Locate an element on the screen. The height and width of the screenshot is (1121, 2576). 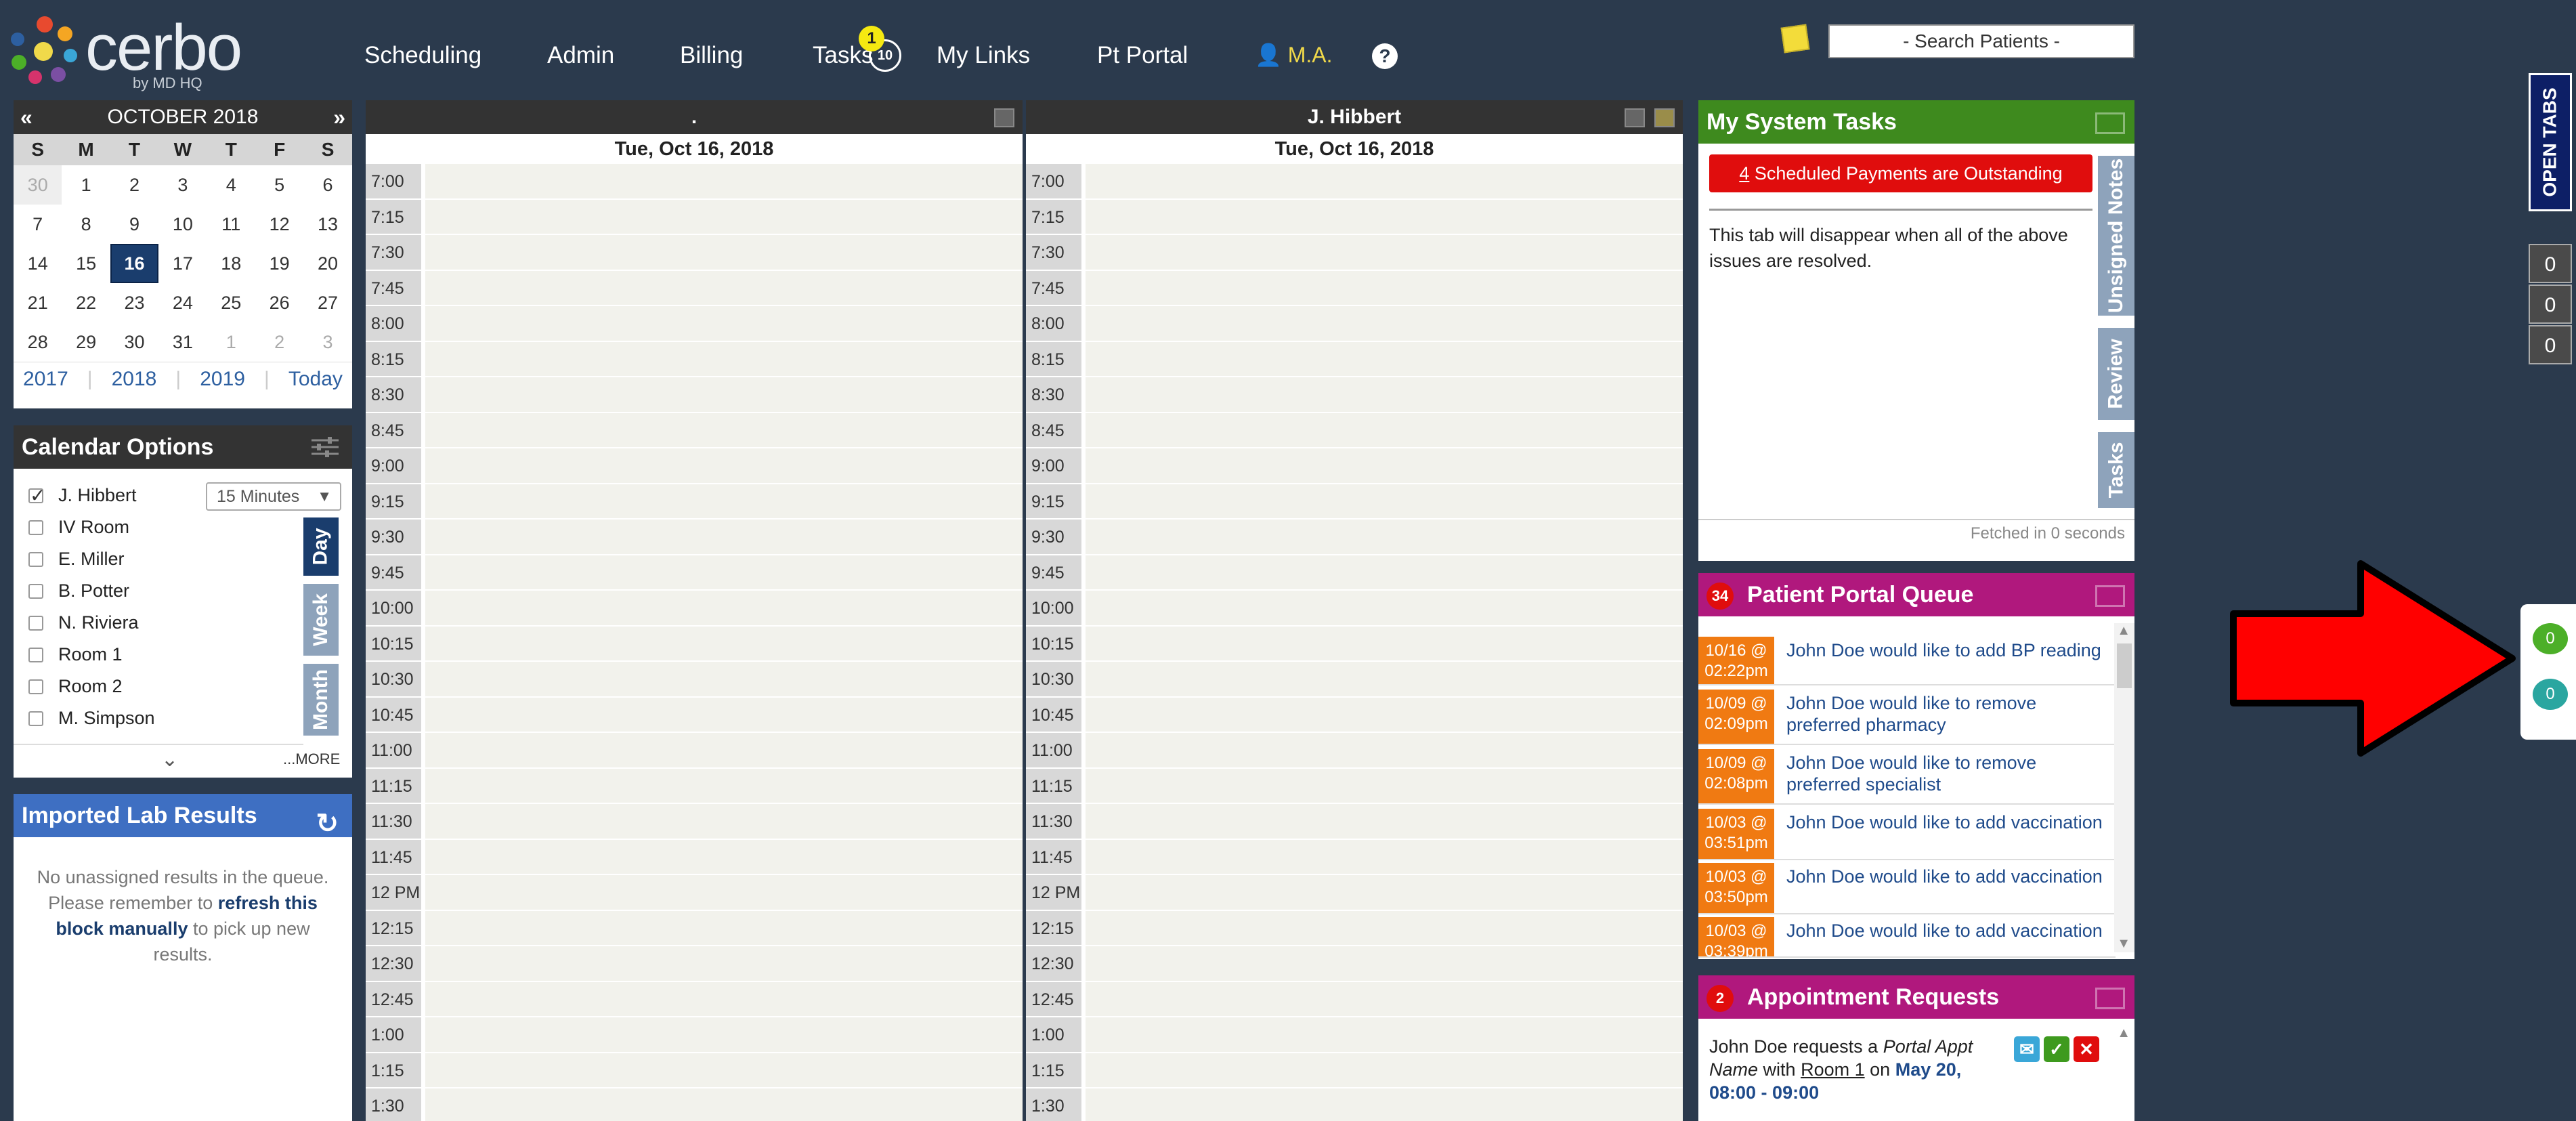
time-slot: 9:15 is located at coordinates (1354, 502).